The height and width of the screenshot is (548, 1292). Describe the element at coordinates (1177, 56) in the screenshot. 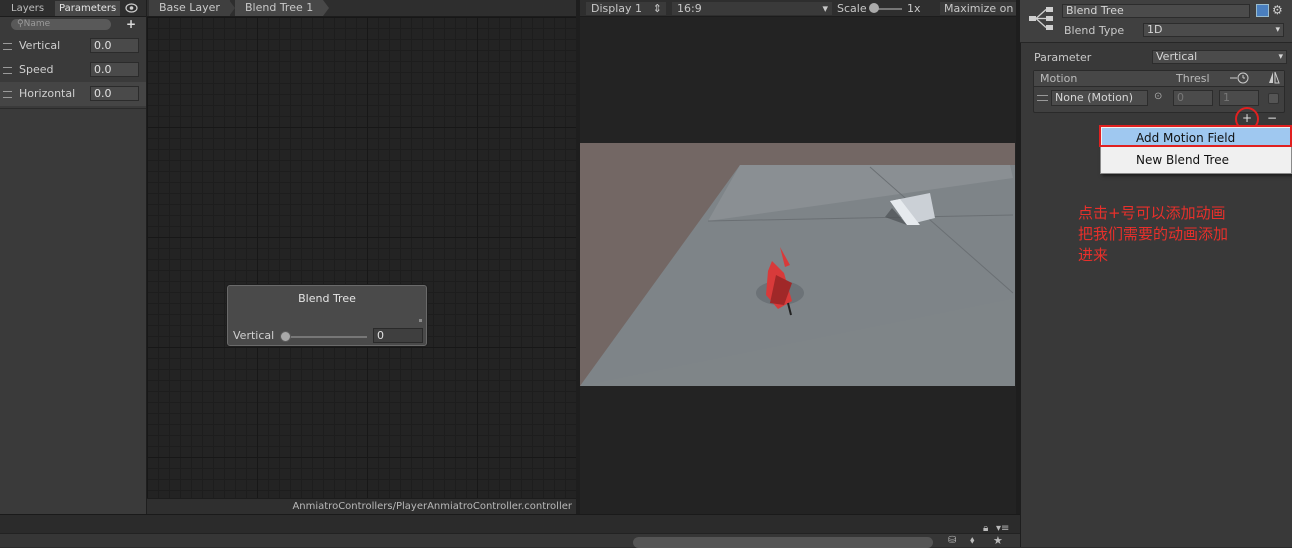

I see `parameter-dropdown-value: Vertical` at that location.